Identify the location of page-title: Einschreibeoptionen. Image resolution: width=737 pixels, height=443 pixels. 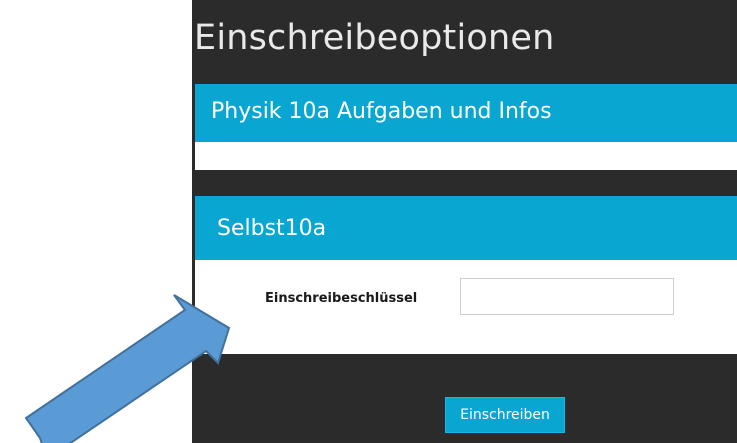
(374, 38).